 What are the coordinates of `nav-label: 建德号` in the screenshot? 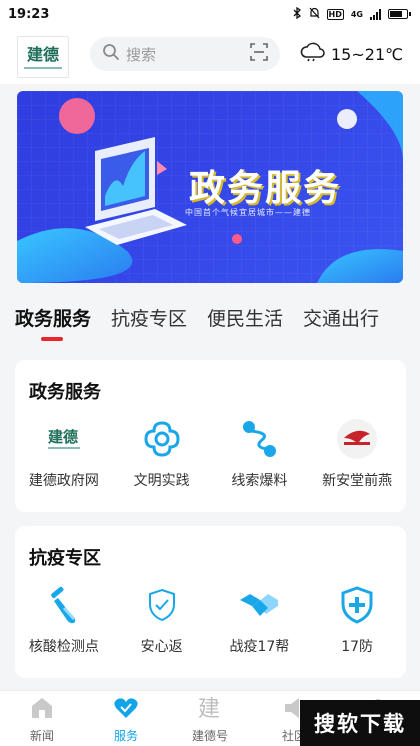 It's located at (209, 736).